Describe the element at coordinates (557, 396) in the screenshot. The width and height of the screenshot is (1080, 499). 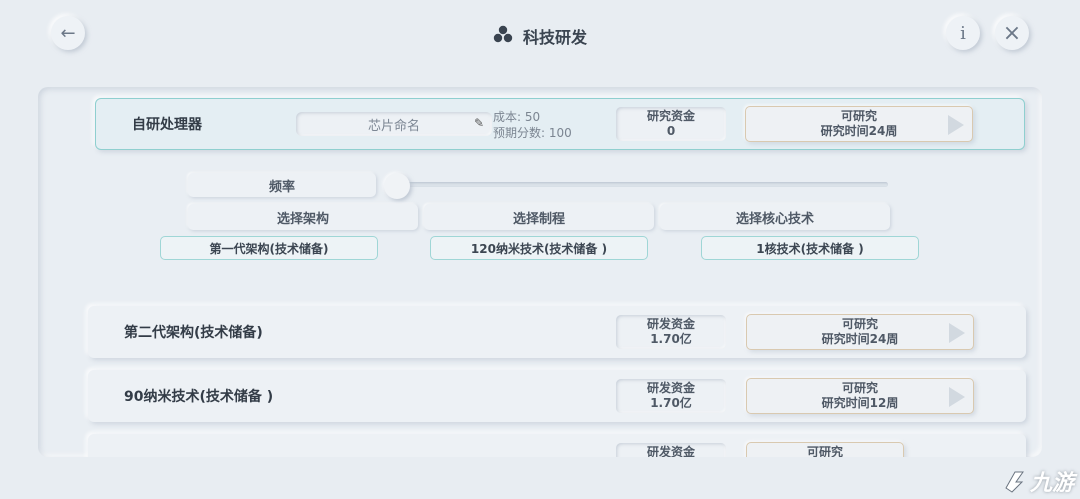
I see `research-item-row: 90纳米技术(技术储备 ) 研发资金 1.70亿 可研究 研究时间12周` at that location.